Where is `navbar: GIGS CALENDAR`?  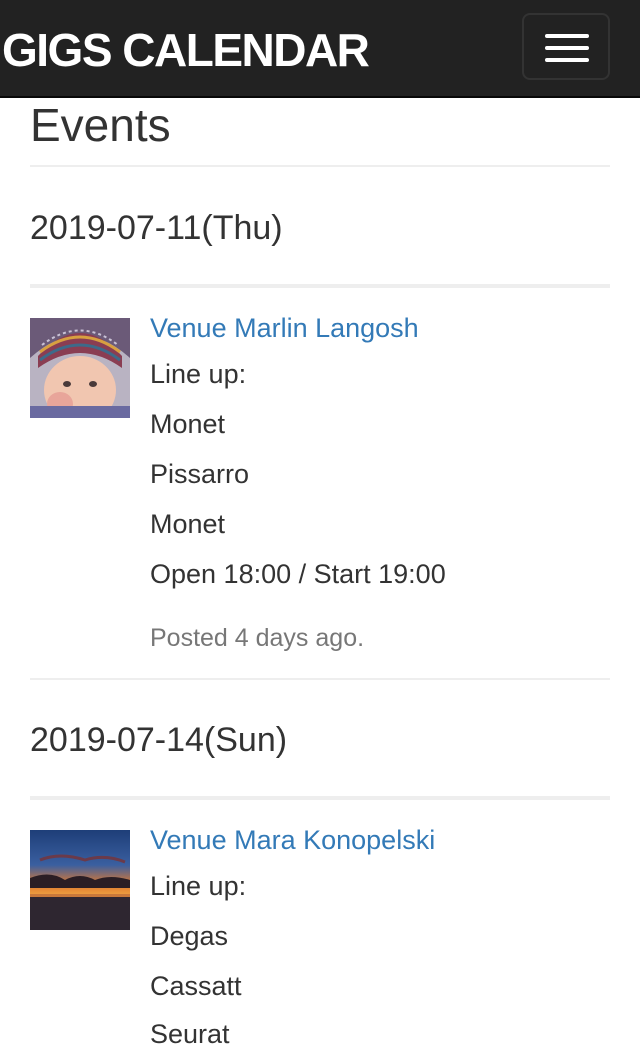 navbar: GIGS CALENDAR is located at coordinates (320, 49).